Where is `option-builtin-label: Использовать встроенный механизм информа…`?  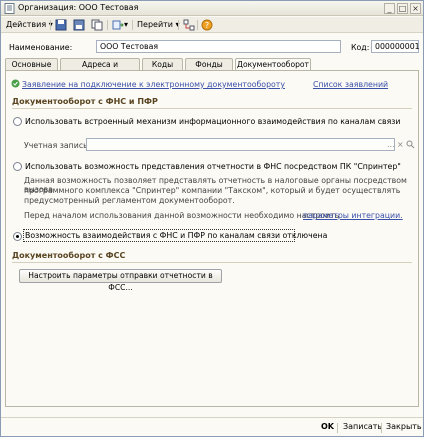 option-builtin-label: Использовать встроенный механизм информа… is located at coordinates (213, 121).